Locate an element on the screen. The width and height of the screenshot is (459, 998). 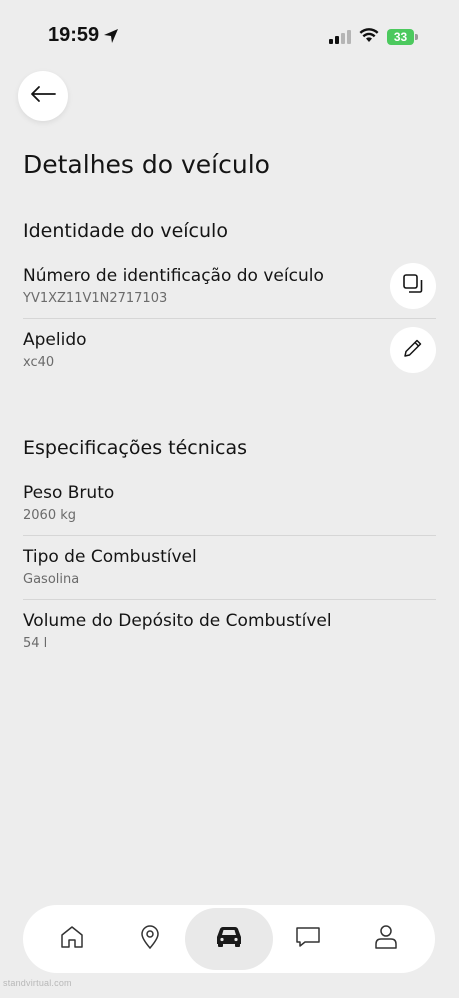
spec-value: 2060 kg is located at coordinates (49, 515).